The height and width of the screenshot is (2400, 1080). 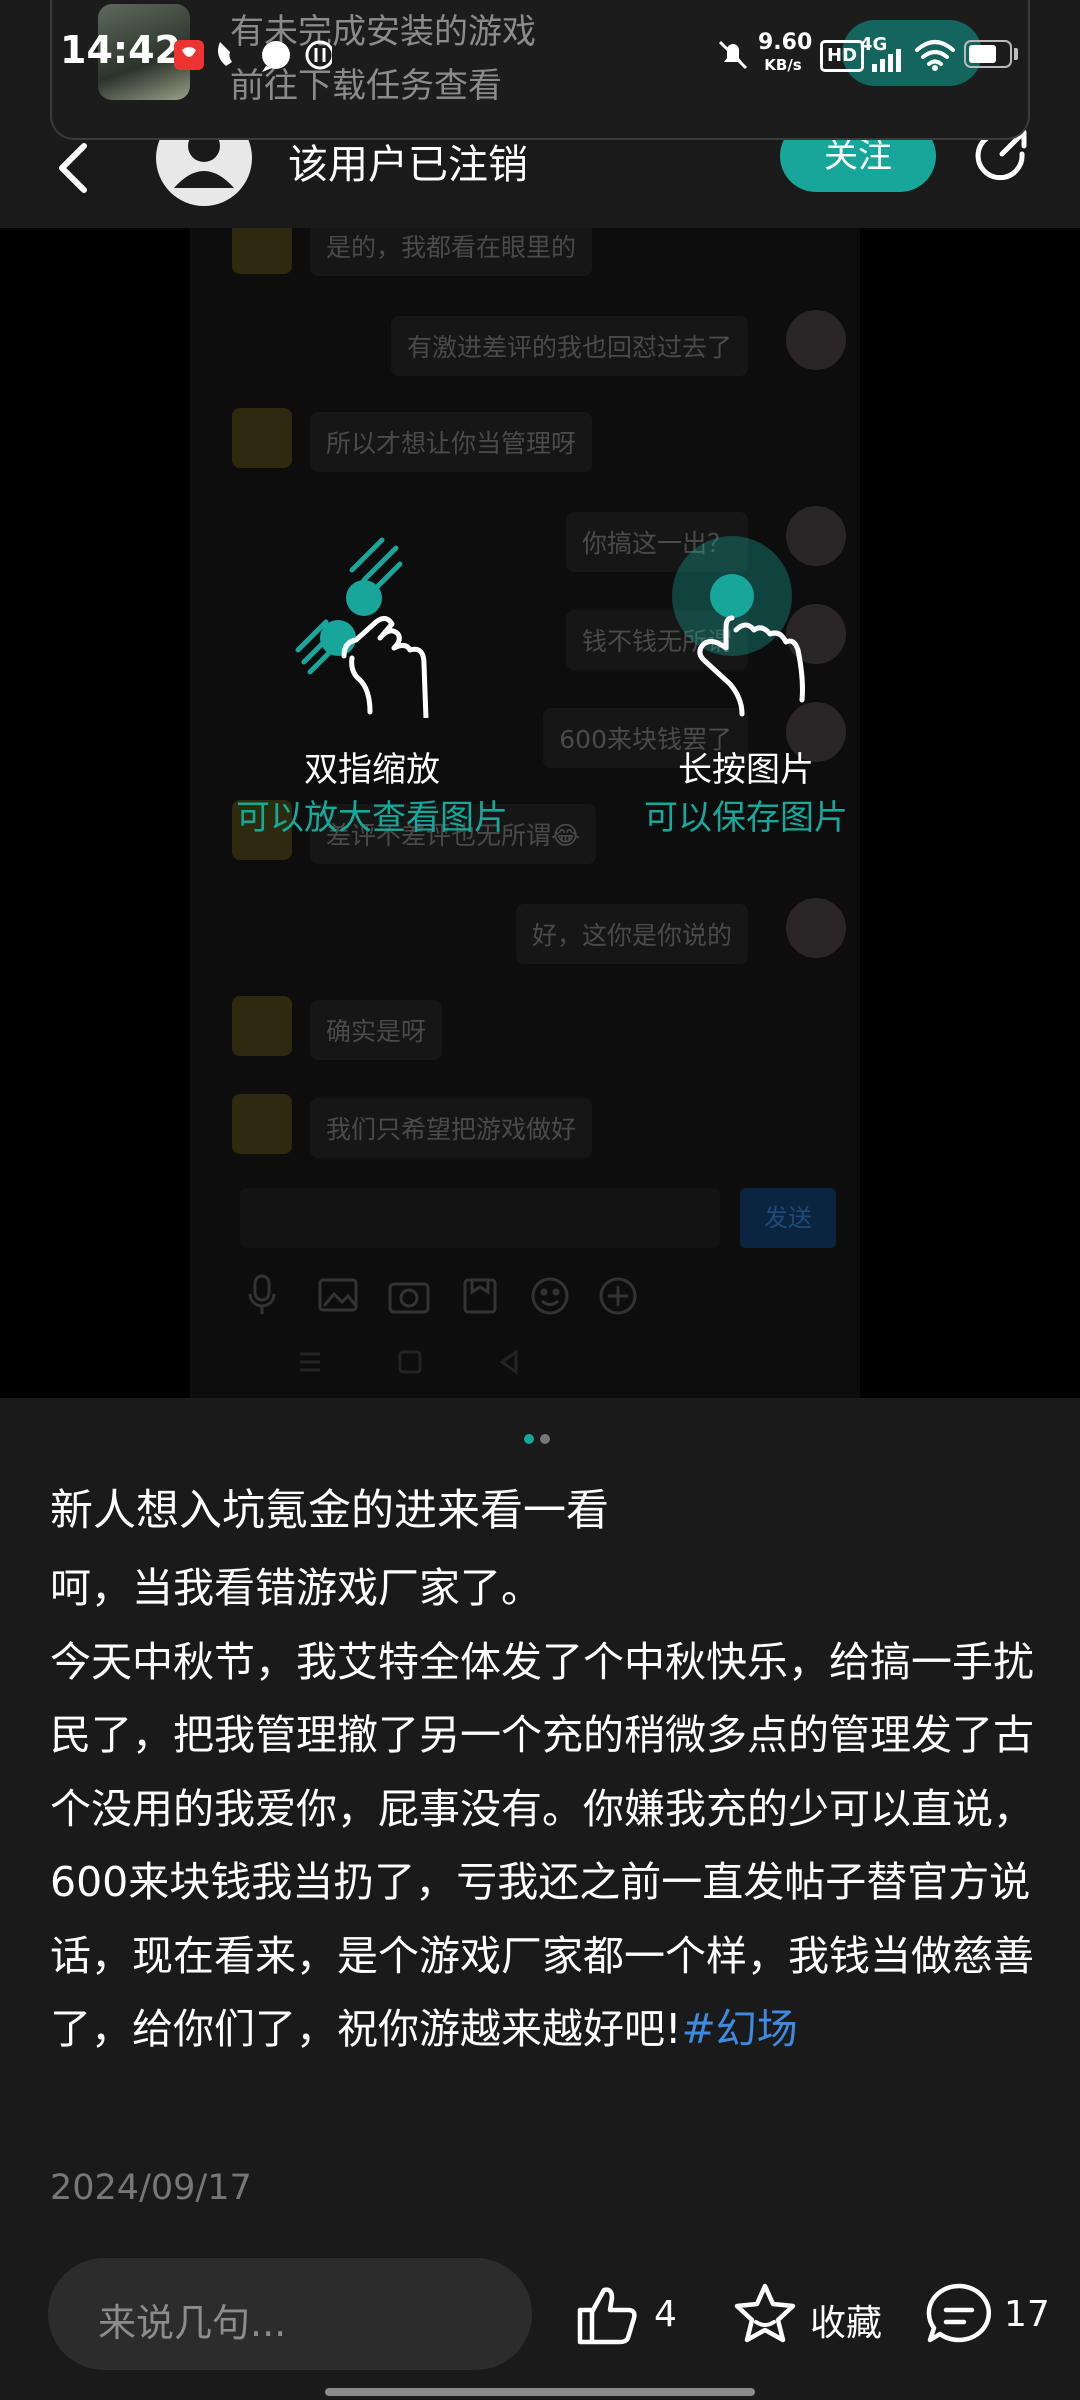 I want to click on pinch-hint-title: 双指缩放, so click(x=372, y=770).